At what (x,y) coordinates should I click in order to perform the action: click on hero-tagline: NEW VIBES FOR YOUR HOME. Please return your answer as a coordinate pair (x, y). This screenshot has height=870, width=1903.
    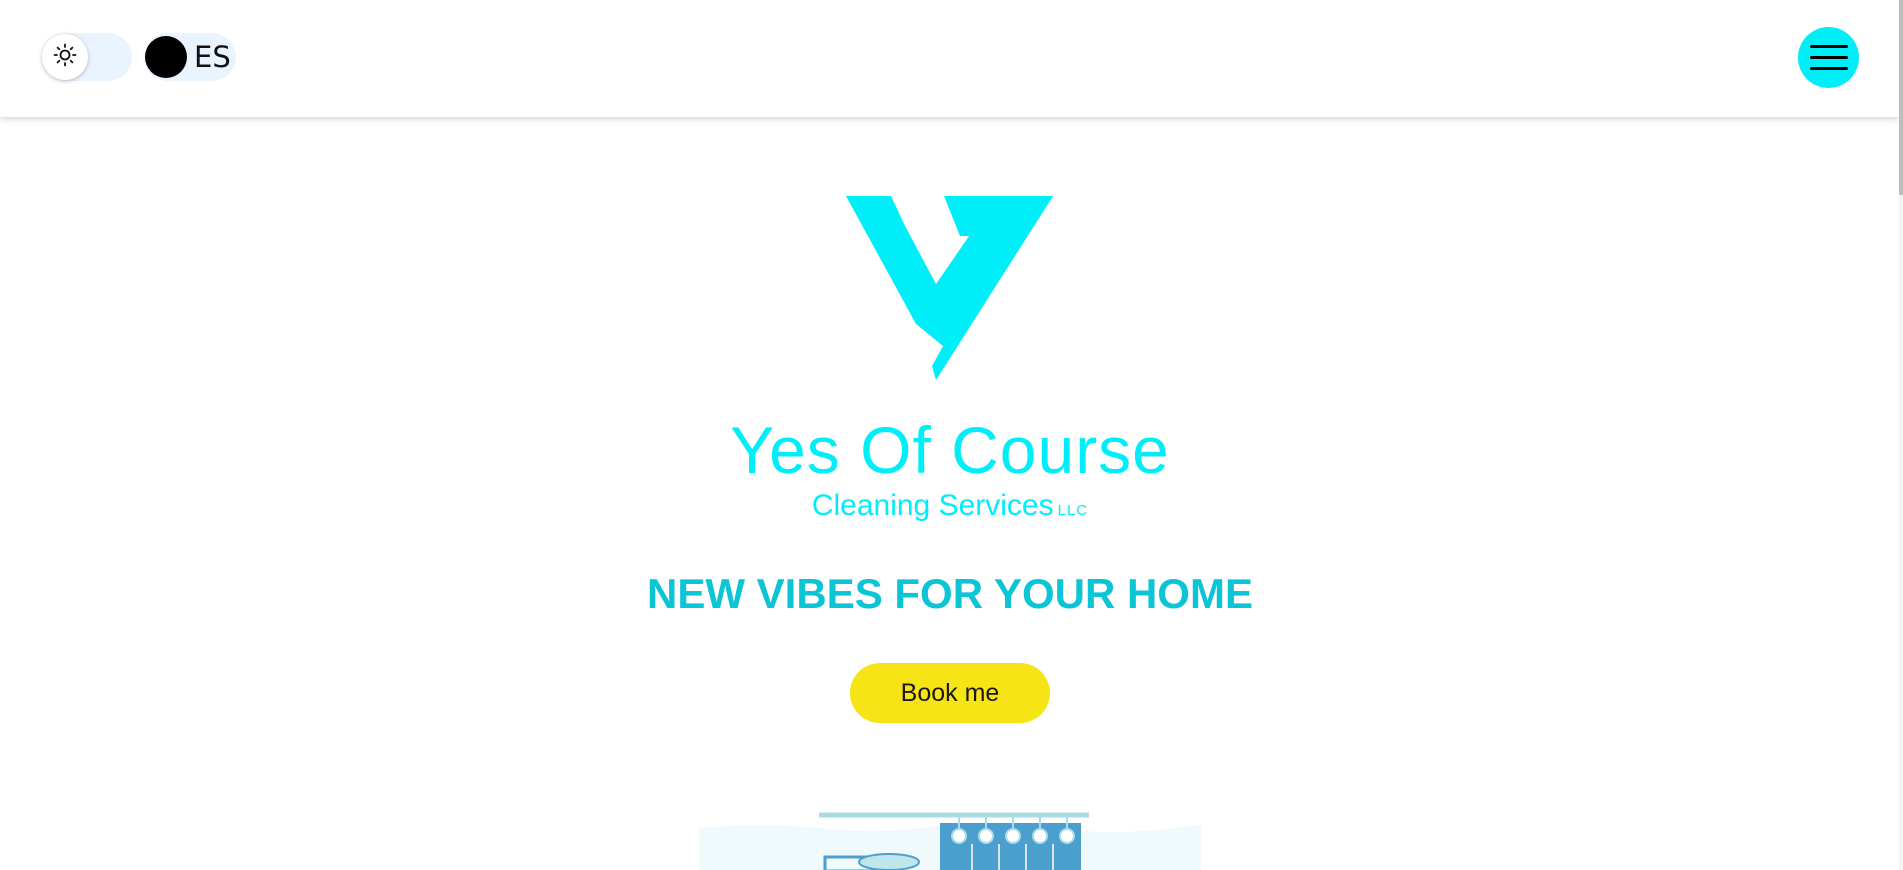
    Looking at the image, I should click on (950, 593).